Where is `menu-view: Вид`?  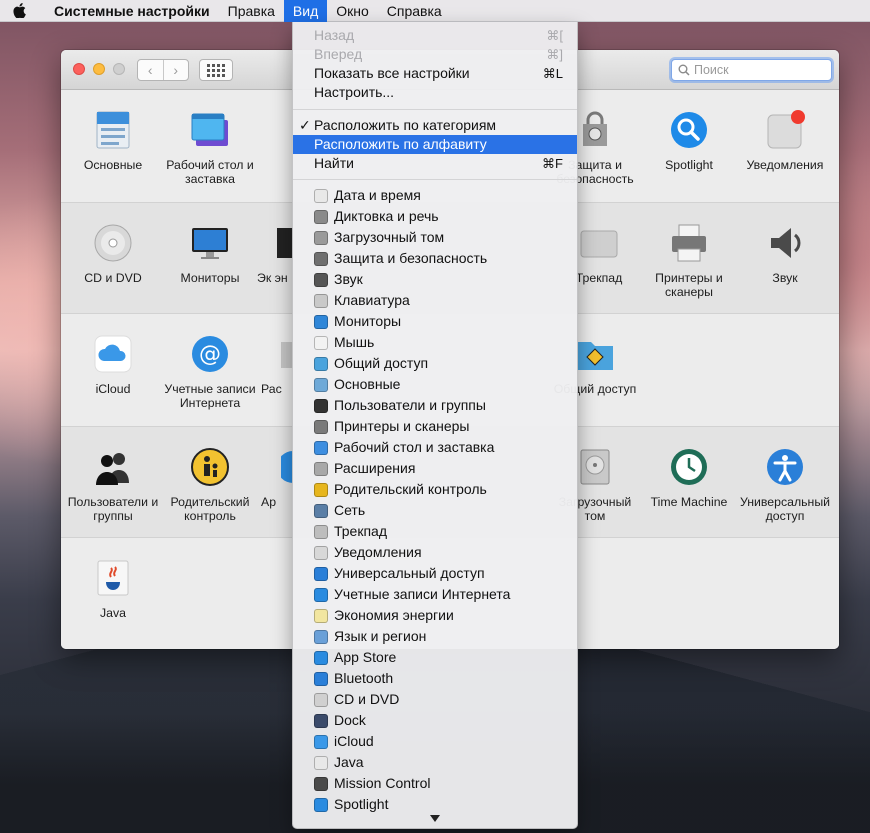 menu-view: Вид is located at coordinates (305, 11).